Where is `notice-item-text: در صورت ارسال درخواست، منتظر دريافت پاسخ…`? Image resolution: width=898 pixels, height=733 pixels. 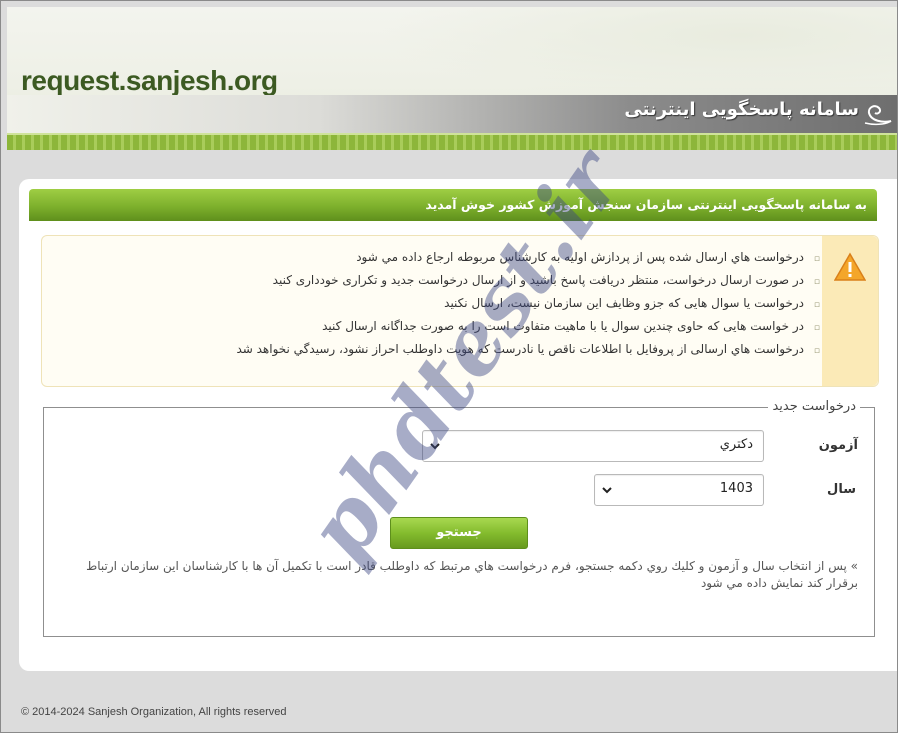
notice-item-text: در صورت ارسال درخواست، منتظر دريافت پاسخ… is located at coordinates (538, 280).